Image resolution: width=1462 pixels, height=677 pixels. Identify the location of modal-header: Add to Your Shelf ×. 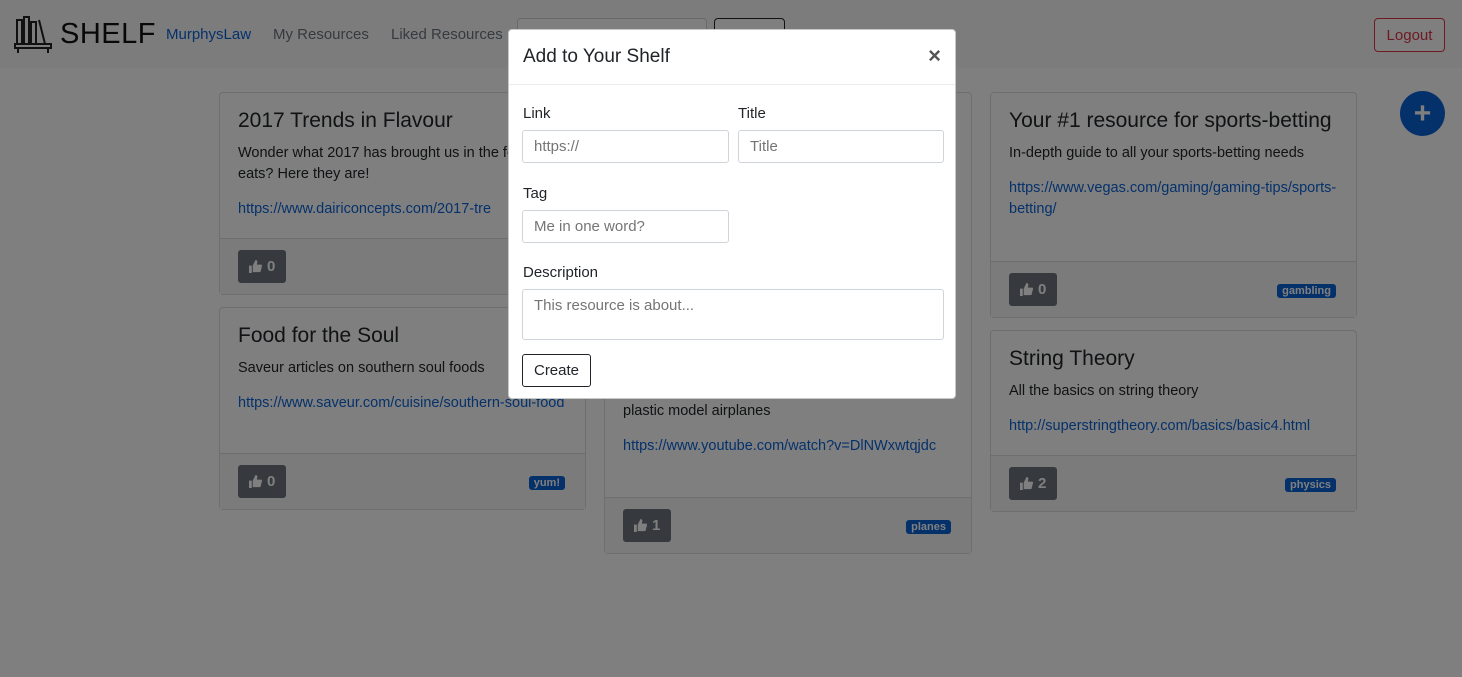
(732, 57).